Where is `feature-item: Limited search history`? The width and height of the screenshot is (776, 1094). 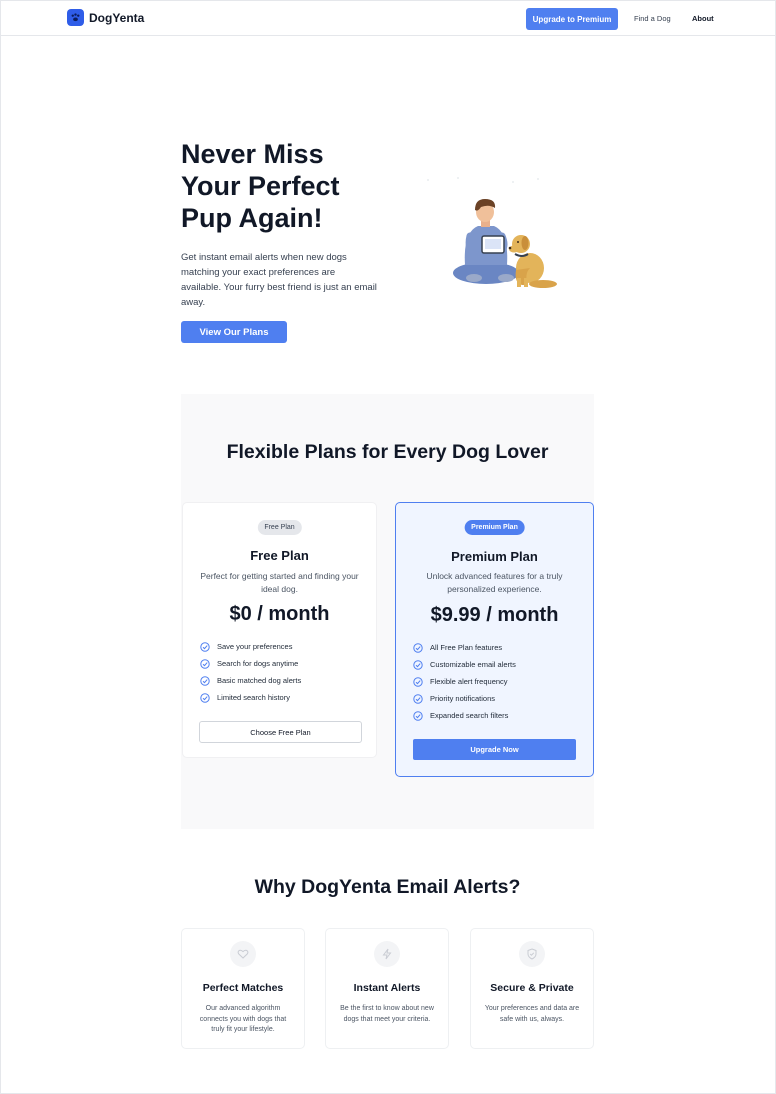
feature-item: Limited search history is located at coordinates (250, 697).